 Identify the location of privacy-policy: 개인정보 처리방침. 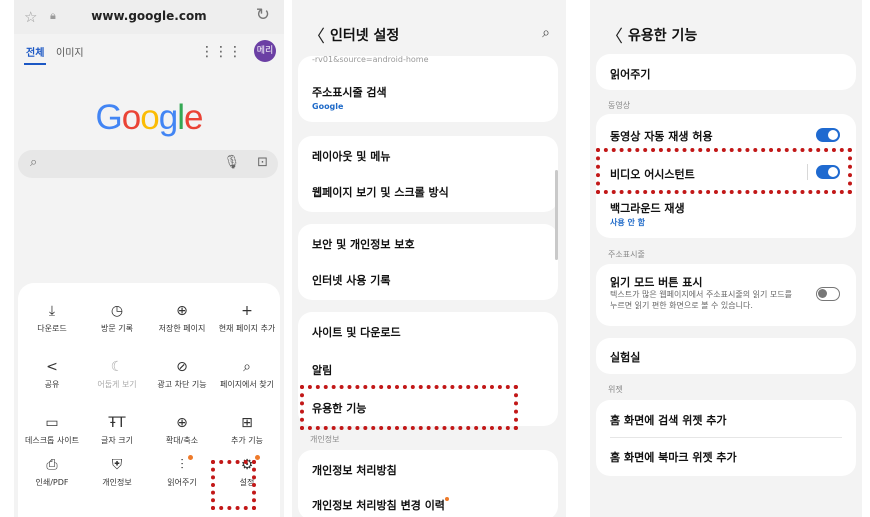
(354, 470).